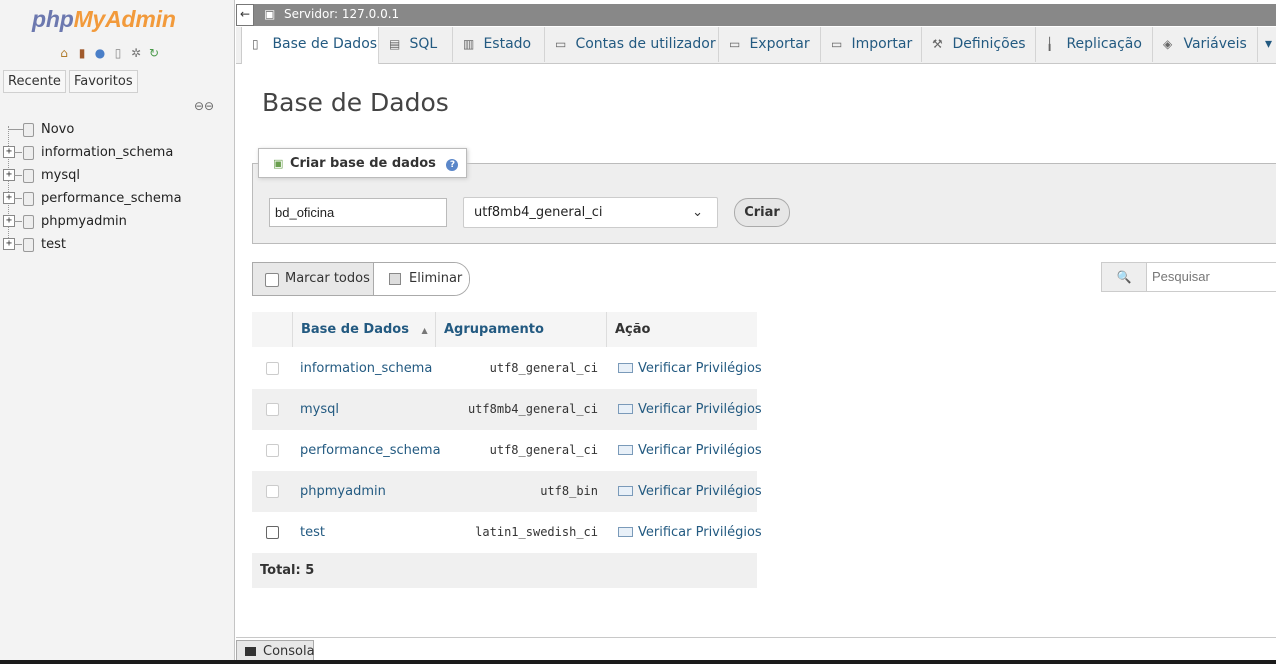 Image resolution: width=1276 pixels, height=665 pixels. I want to click on tab-databases: ▯ Base de Dados, so click(310, 45).